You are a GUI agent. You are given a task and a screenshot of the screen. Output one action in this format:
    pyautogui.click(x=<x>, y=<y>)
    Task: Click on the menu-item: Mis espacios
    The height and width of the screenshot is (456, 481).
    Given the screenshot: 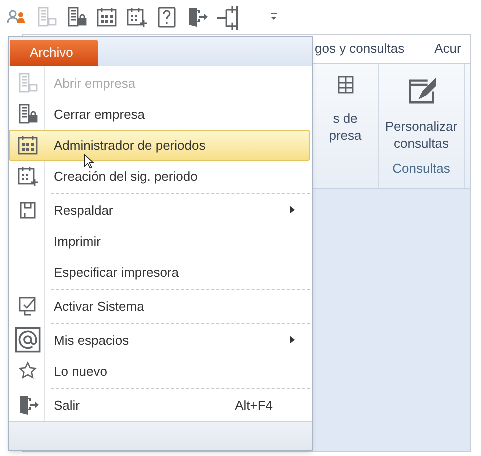 What is the action you would take?
    pyautogui.click(x=159, y=340)
    